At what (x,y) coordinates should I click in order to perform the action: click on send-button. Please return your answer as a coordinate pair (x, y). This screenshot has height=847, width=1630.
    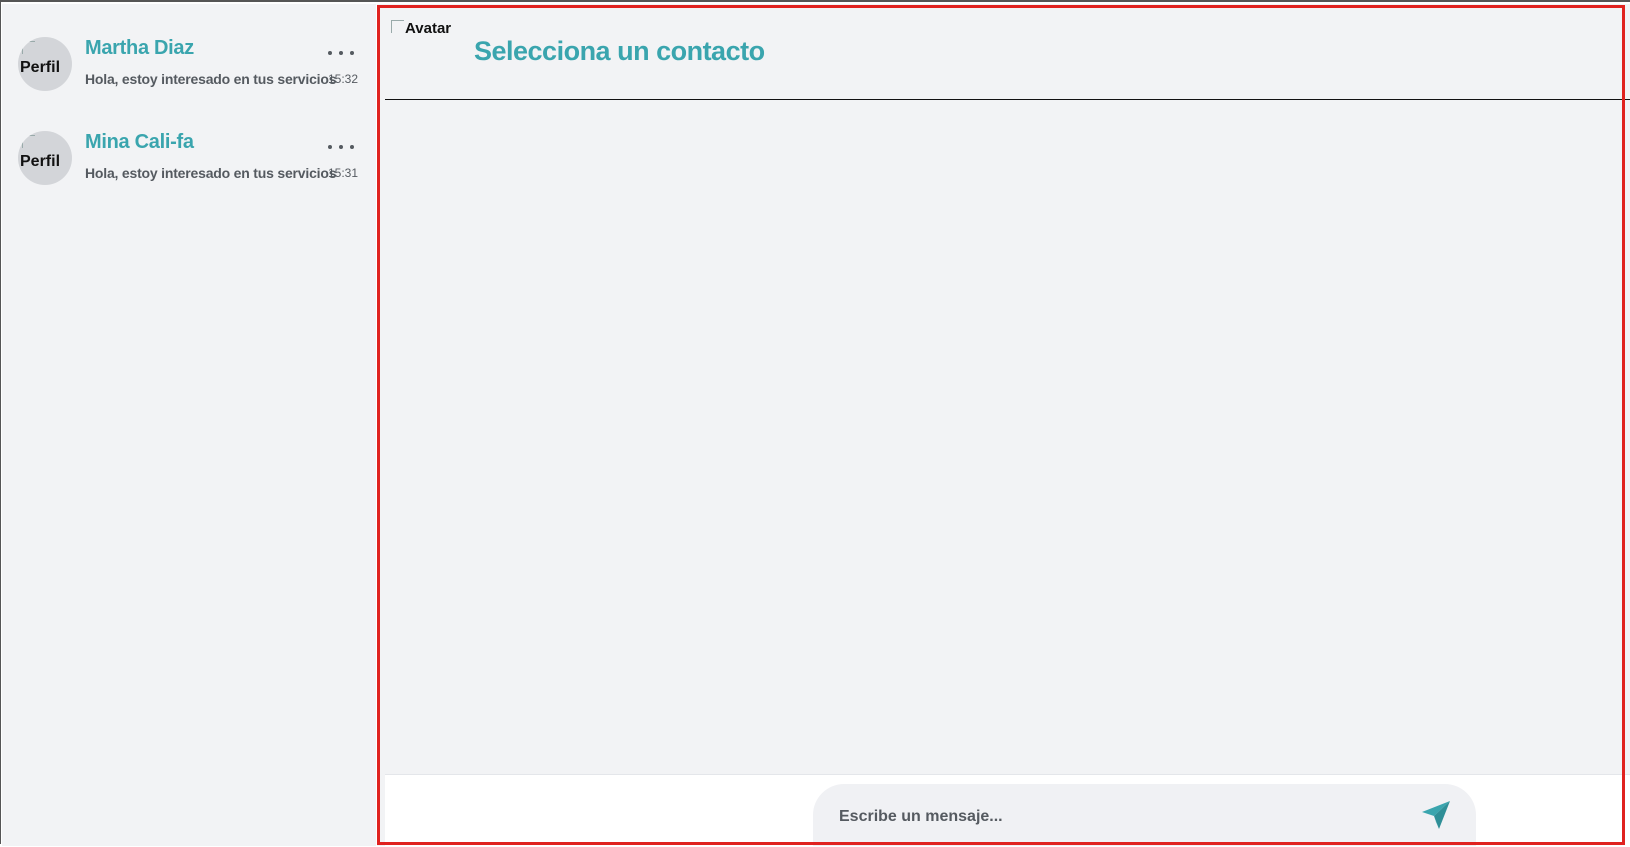
    Looking at the image, I should click on (1436, 815).